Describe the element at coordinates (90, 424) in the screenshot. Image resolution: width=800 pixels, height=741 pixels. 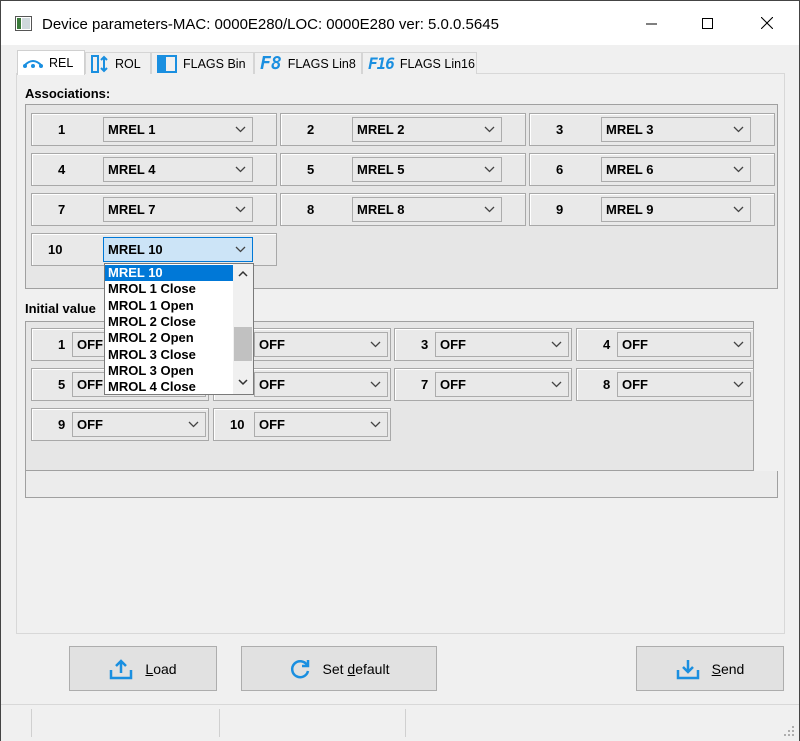
I see `initial-value-9-value: OFF` at that location.